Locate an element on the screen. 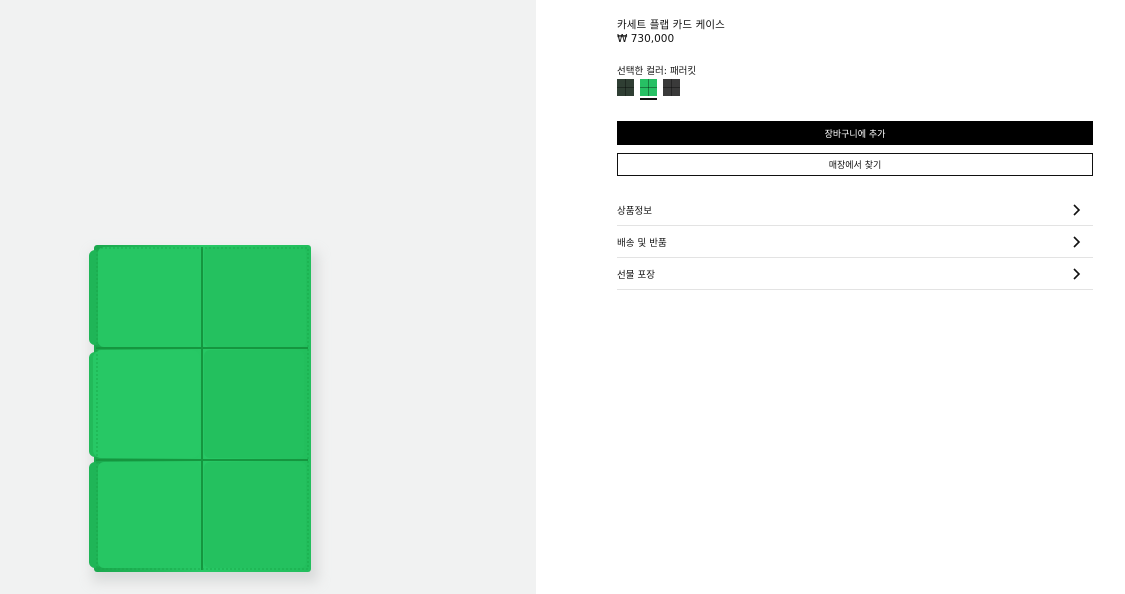 The height and width of the screenshot is (594, 1125). color-swatches is located at coordinates (648, 89).